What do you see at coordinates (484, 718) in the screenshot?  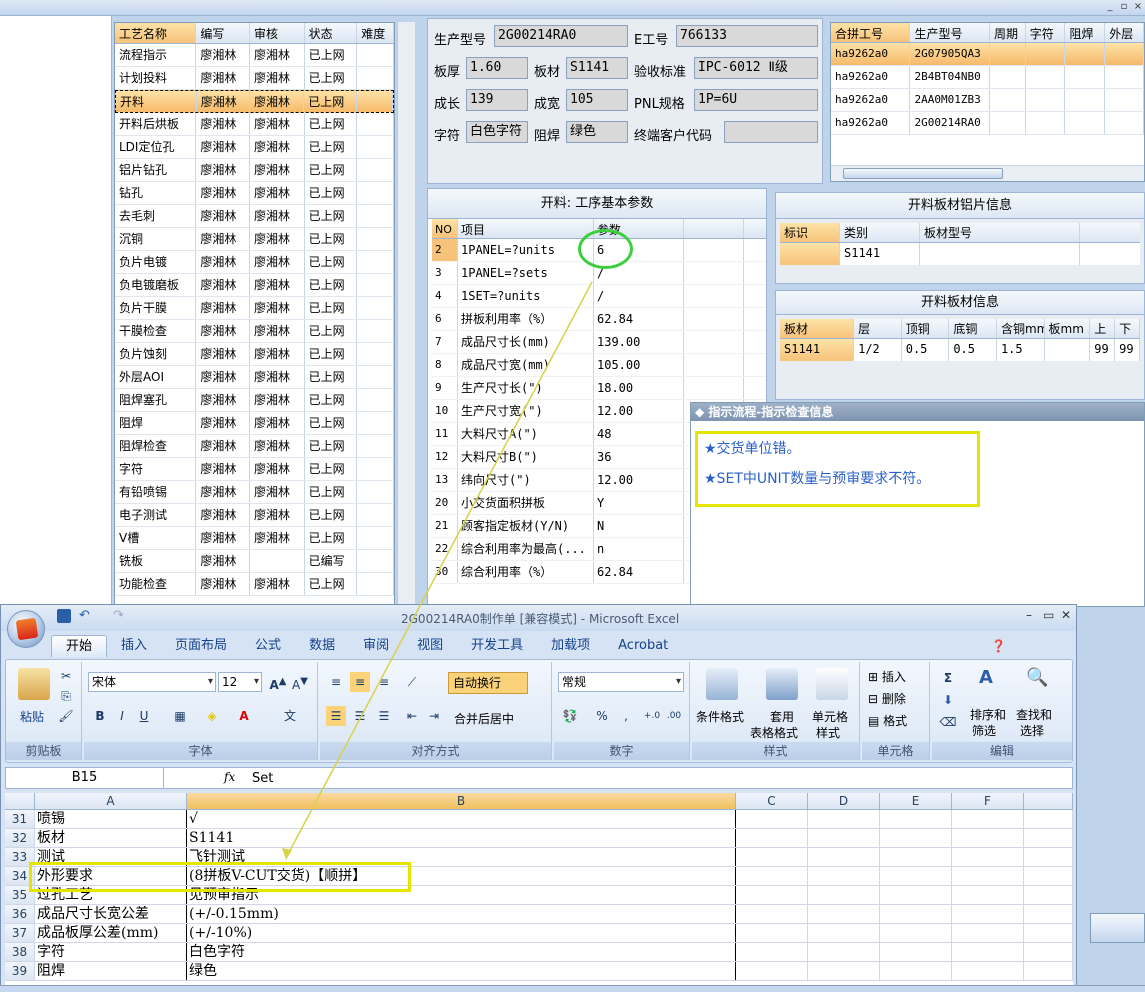 I see `merge-center-button: 合并后居中` at bounding box center [484, 718].